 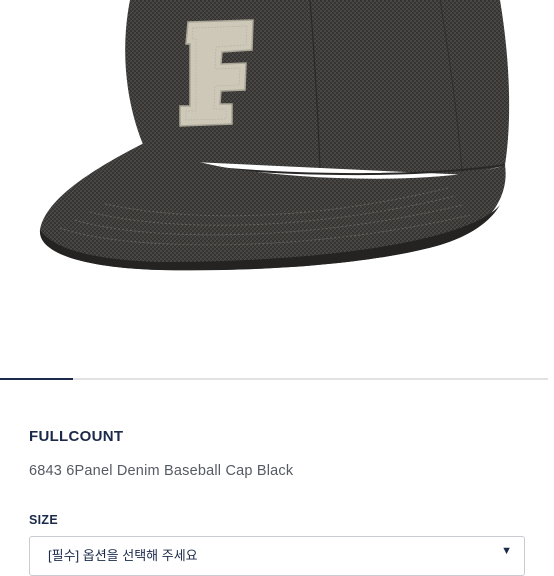 I want to click on brand-name: FULLCOUNT, so click(x=76, y=436).